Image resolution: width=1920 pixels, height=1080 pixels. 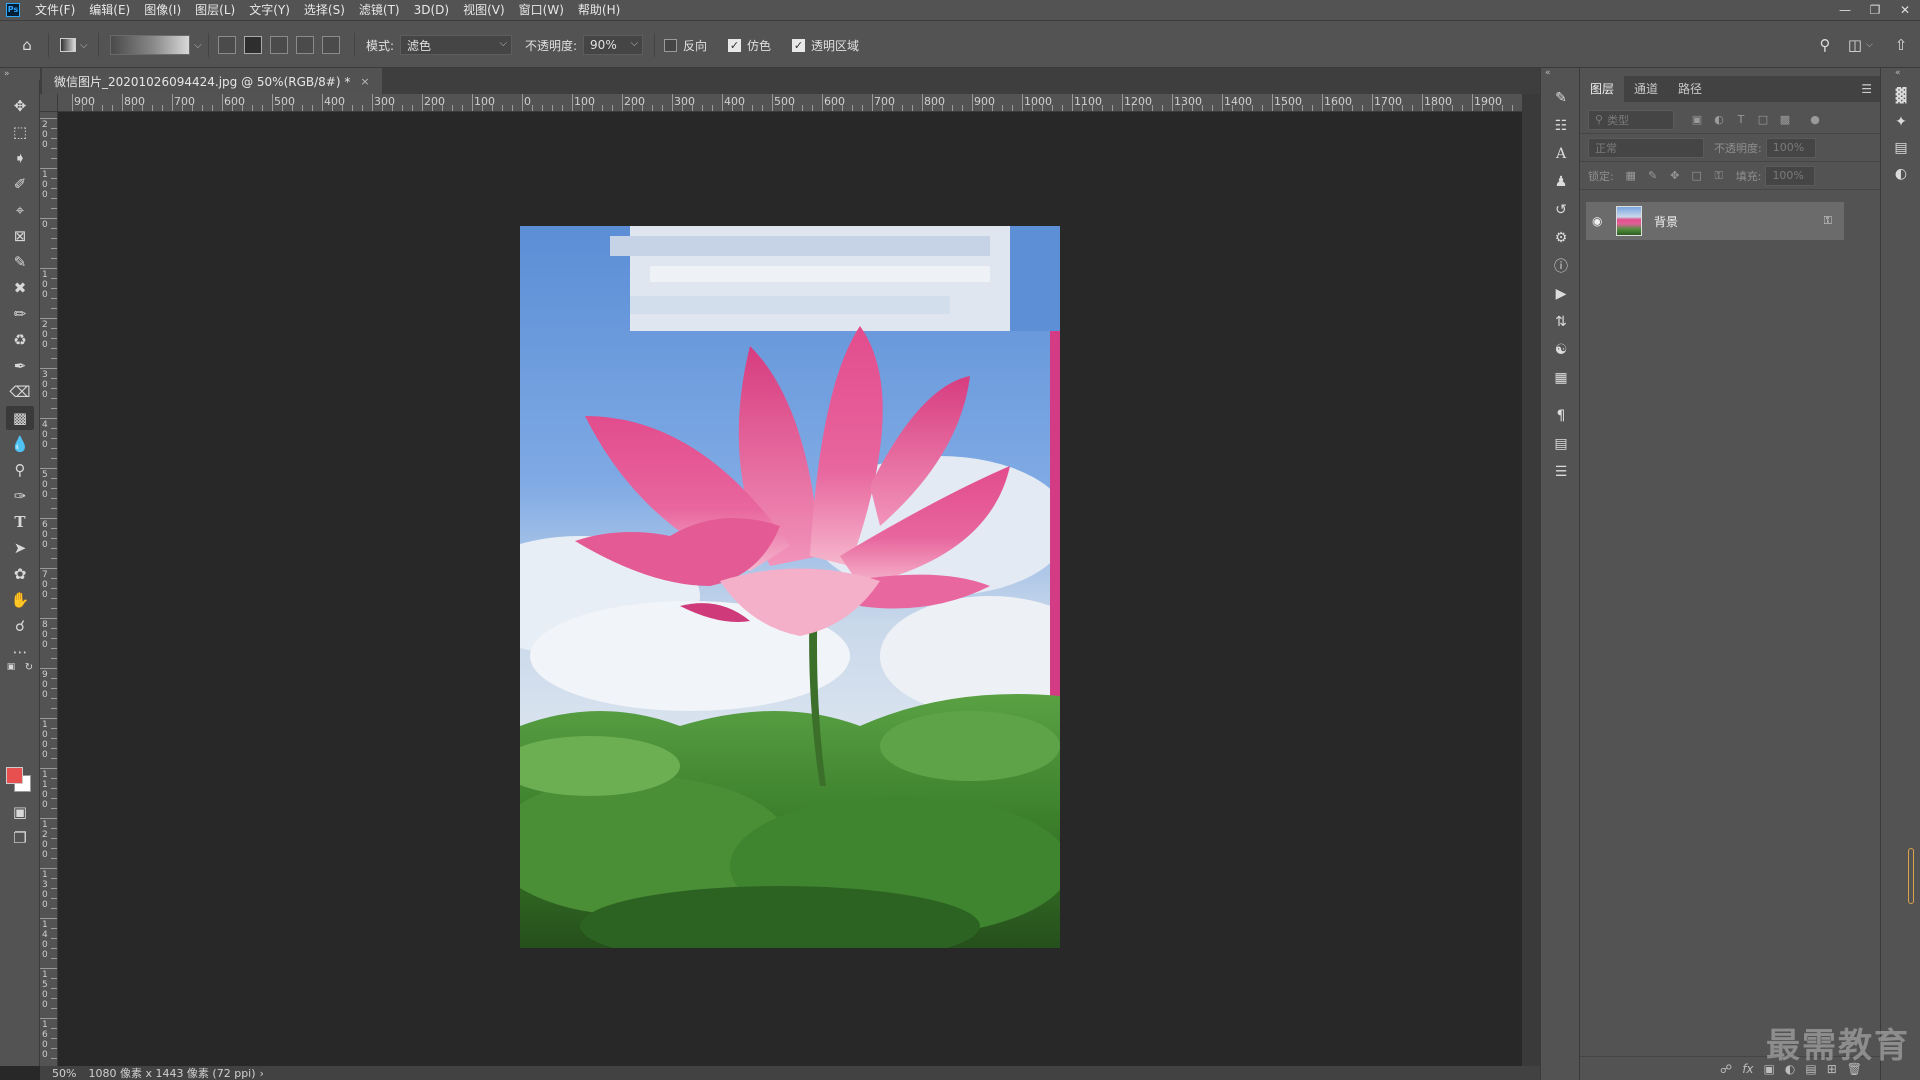 What do you see at coordinates (1825, 45) in the screenshot?
I see `search-button: ⚲` at bounding box center [1825, 45].